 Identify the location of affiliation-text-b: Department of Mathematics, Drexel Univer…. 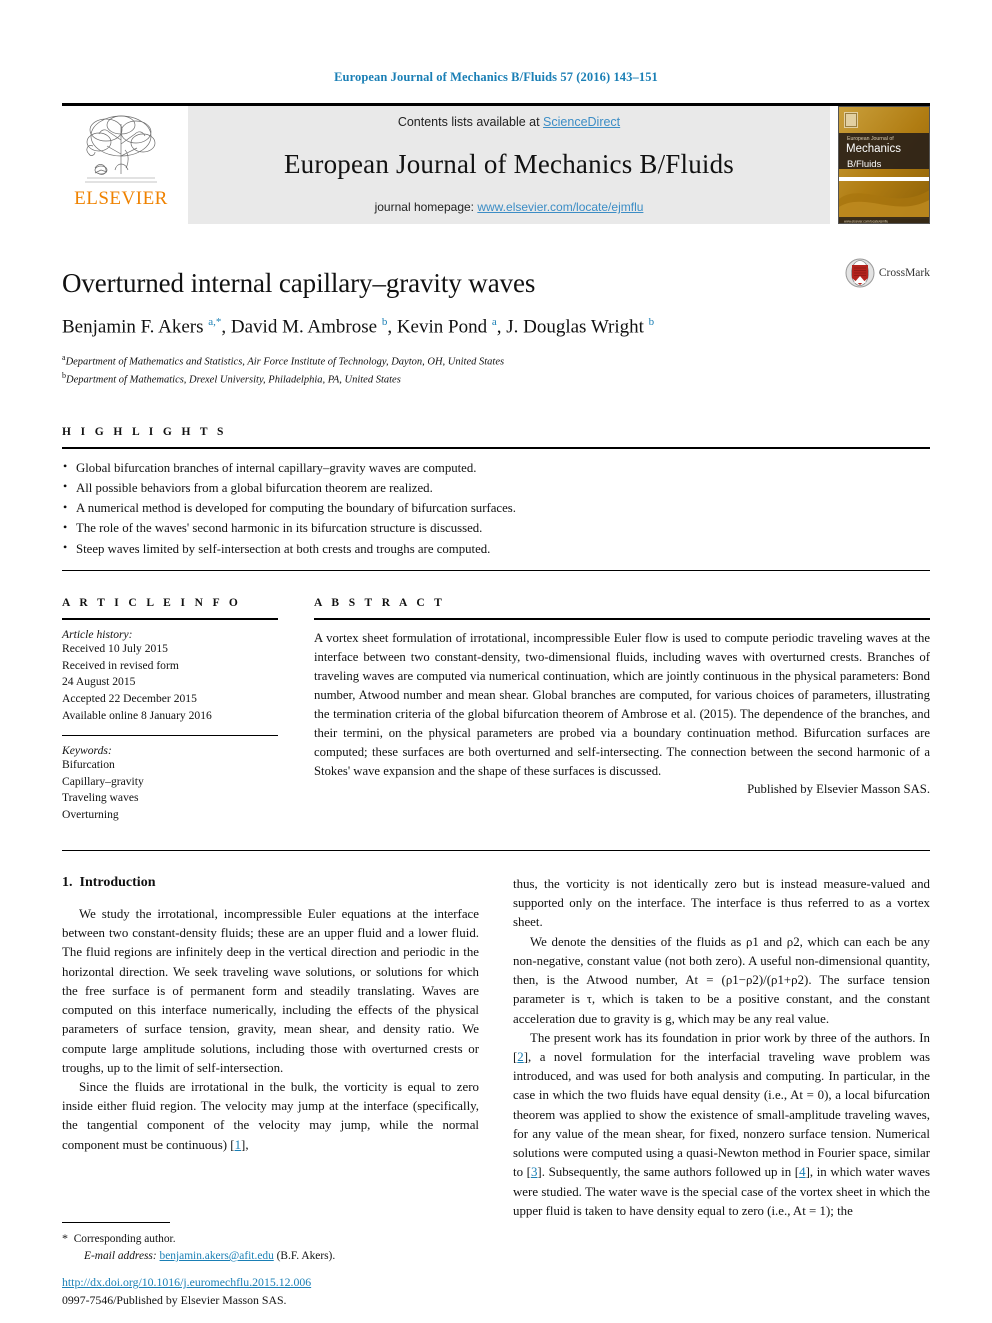
(233, 380).